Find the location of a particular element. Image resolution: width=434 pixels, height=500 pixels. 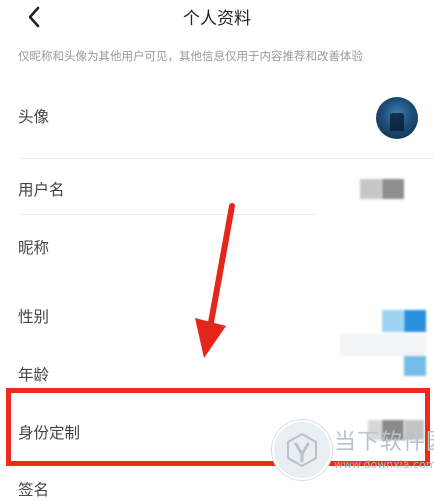

privacy-notice: 仅昵称和头像为其他用户可见，其他信息仅用于内容推荐和改善体验 is located at coordinates (190, 56).